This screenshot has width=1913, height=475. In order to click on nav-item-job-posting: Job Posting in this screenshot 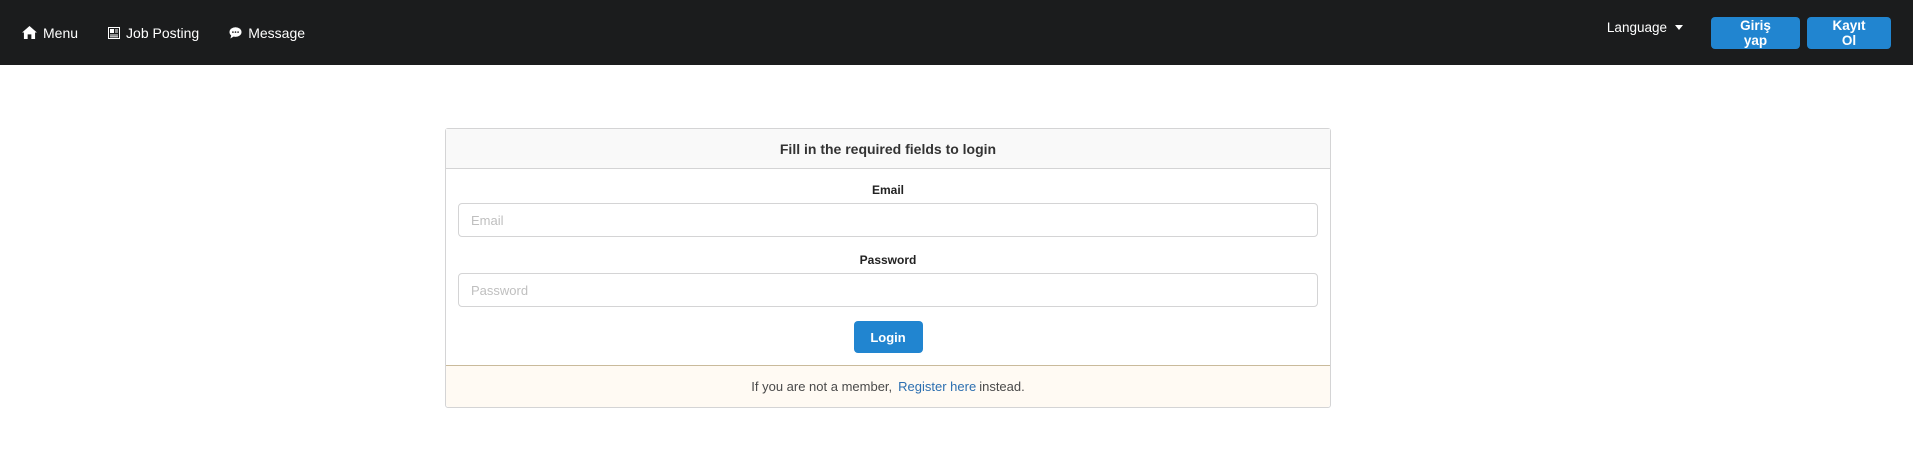, I will do `click(153, 33)`.